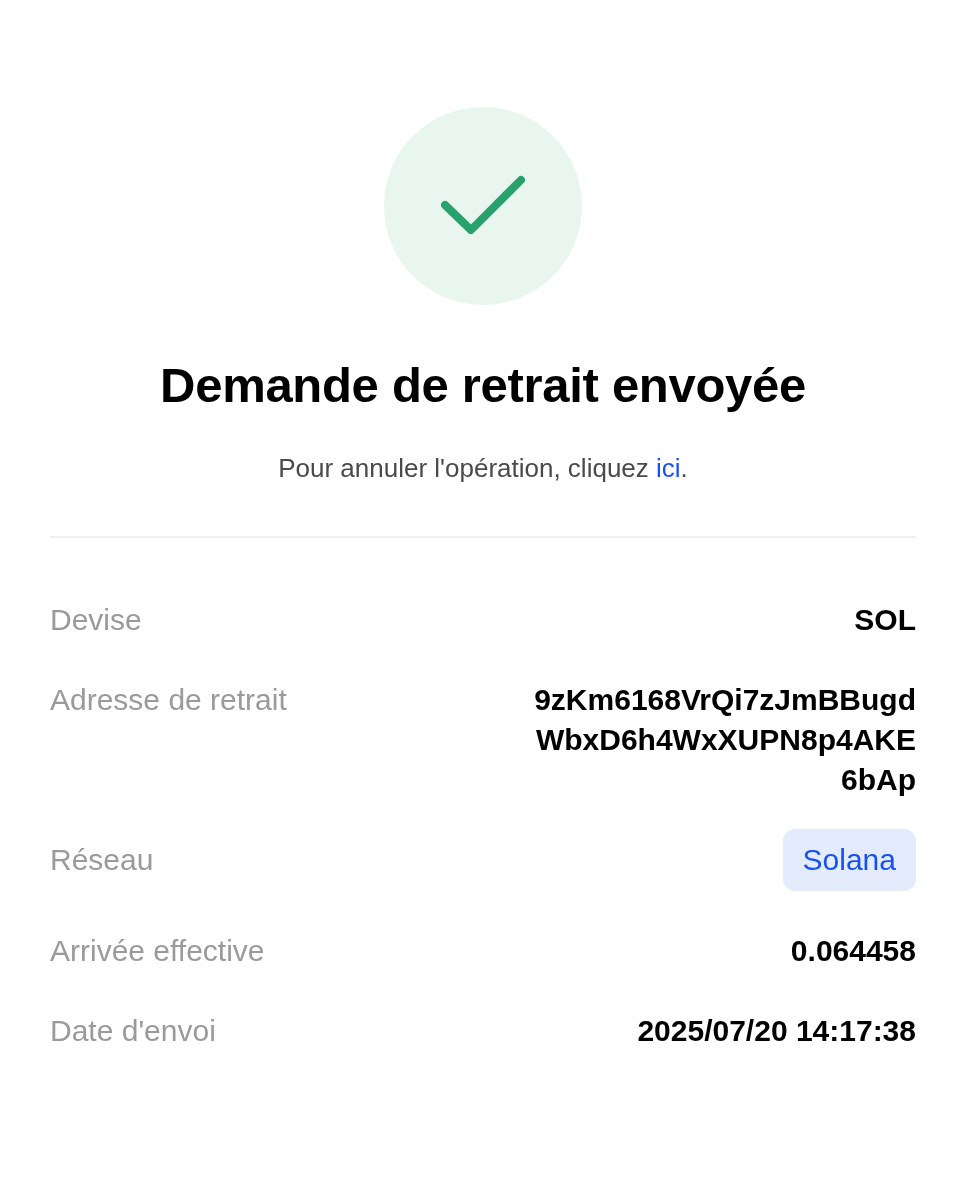 This screenshot has width=966, height=1200. Describe the element at coordinates (133, 1031) in the screenshot. I see `detail-label: Date d'envoi` at that location.